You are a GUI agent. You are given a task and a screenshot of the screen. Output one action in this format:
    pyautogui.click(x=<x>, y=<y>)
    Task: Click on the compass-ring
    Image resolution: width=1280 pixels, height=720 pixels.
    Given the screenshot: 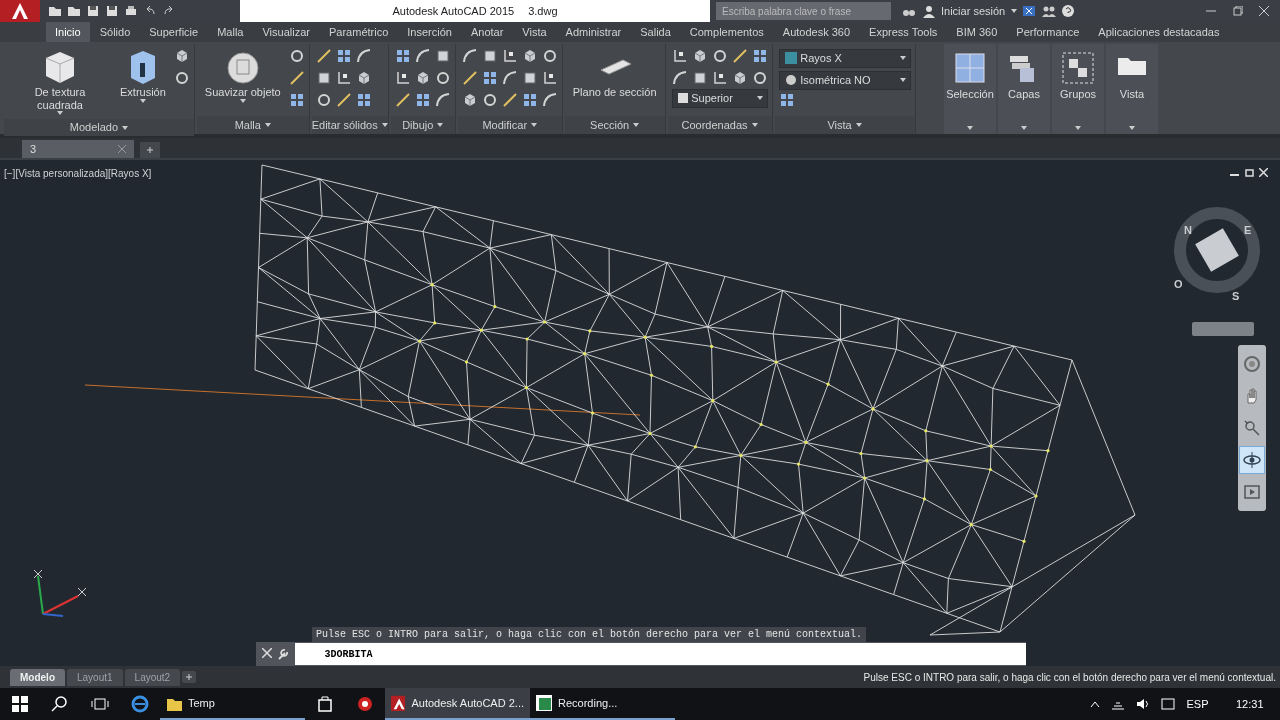 What is the action you would take?
    pyautogui.click(x=1217, y=250)
    